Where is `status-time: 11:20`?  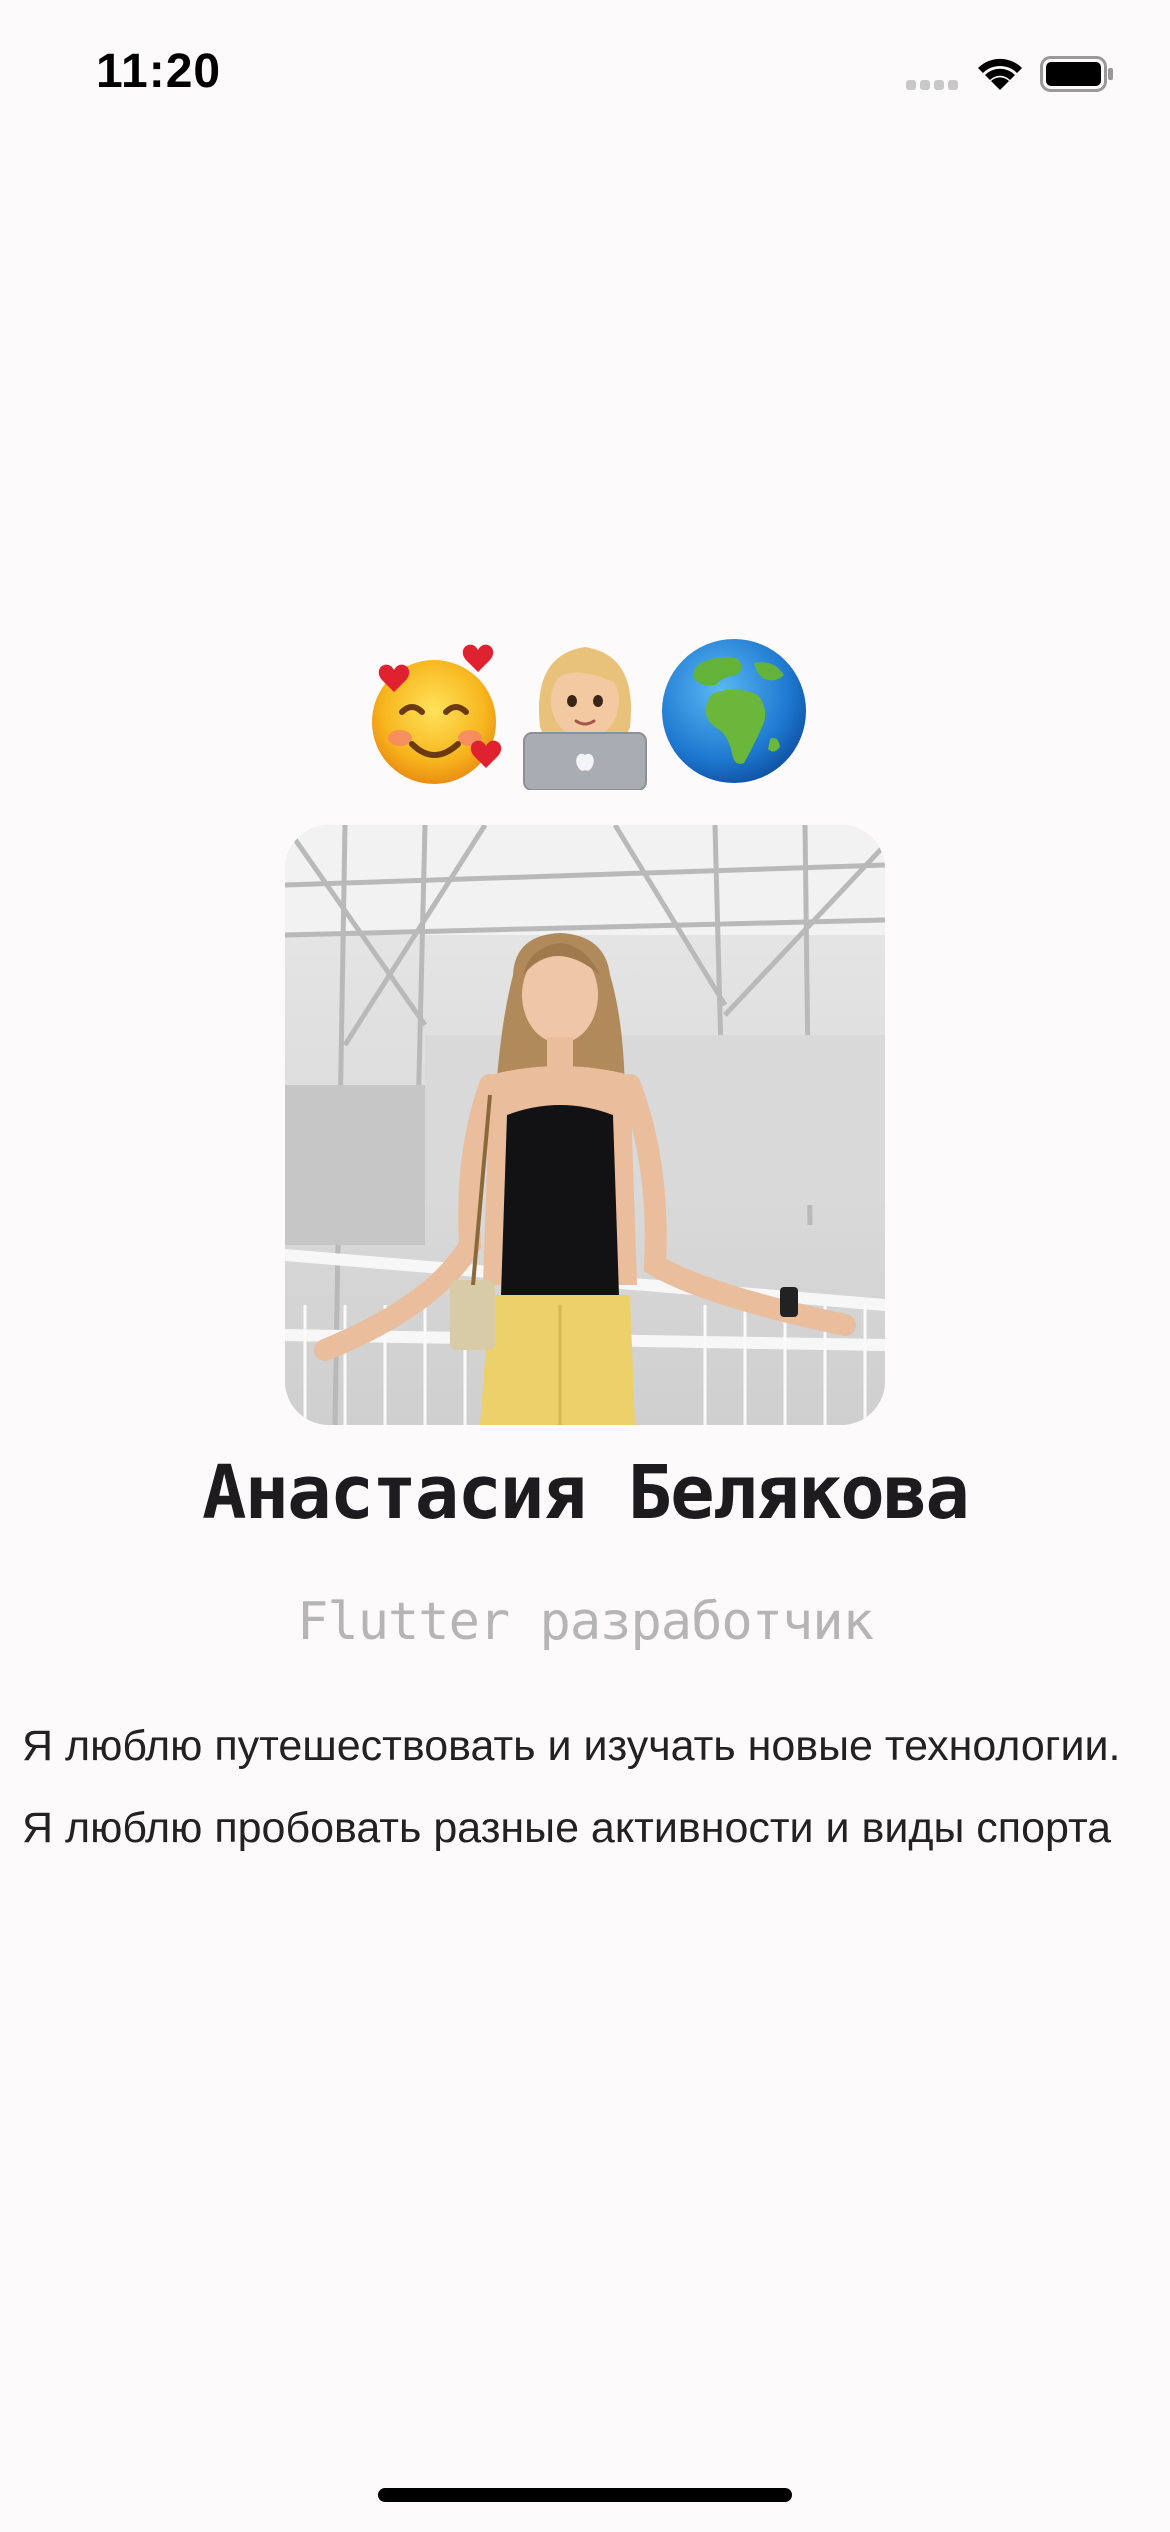
status-time: 11:20 is located at coordinates (159, 71).